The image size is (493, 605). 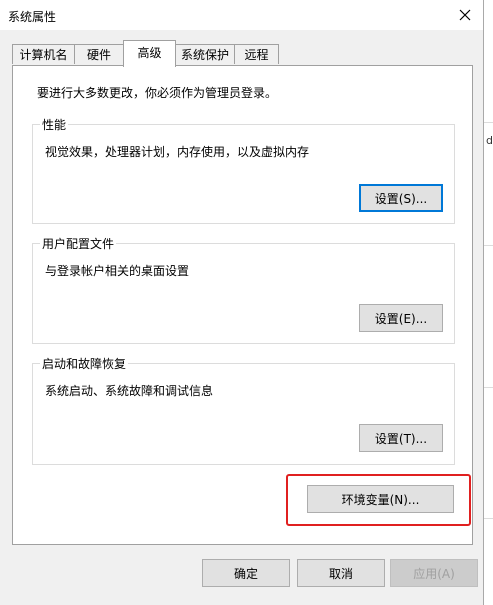 I want to click on dialog-buttons: 确定 取消 应用(A), so click(x=242, y=579).